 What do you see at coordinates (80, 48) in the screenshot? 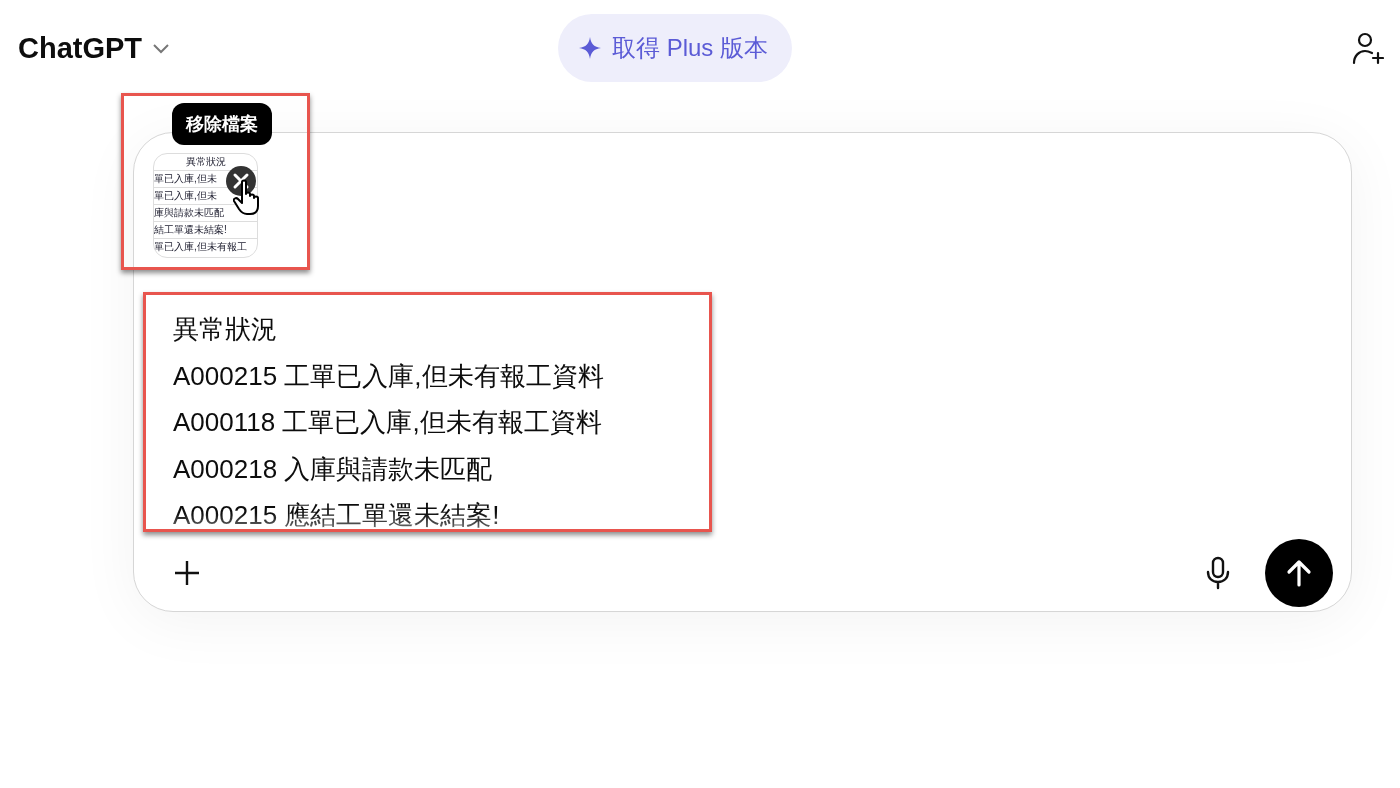
I see `app-title: ChatGPT` at bounding box center [80, 48].